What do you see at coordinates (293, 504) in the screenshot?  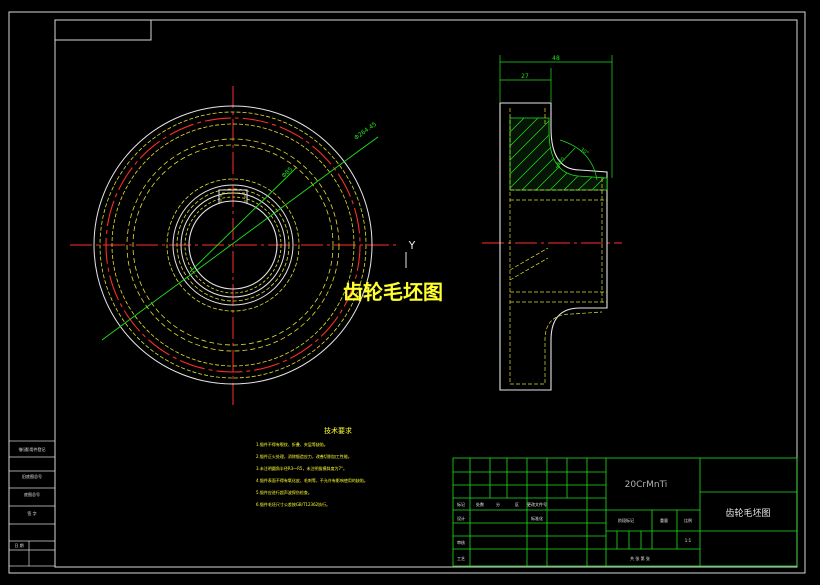 I see `tech-req-line: 6.锻件毛坯尺寸公差按GB/T12362执行。` at bounding box center [293, 504].